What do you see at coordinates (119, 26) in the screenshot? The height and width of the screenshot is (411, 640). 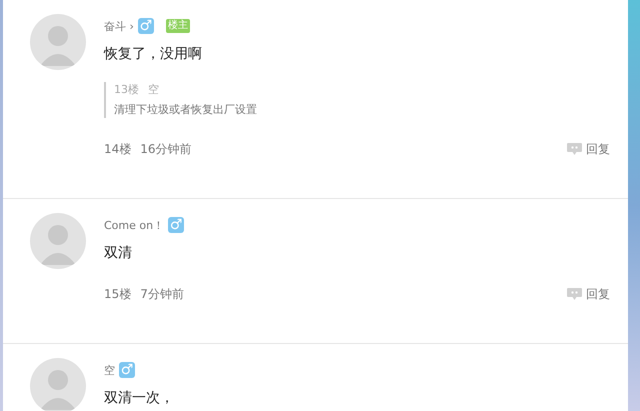 I see `author-name: 奋斗 ›` at bounding box center [119, 26].